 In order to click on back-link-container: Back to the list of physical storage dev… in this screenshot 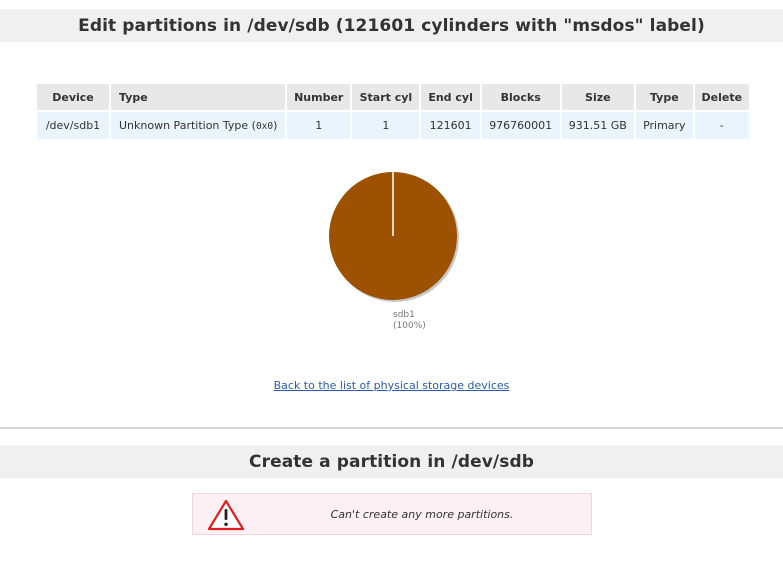, I will do `click(391, 385)`.